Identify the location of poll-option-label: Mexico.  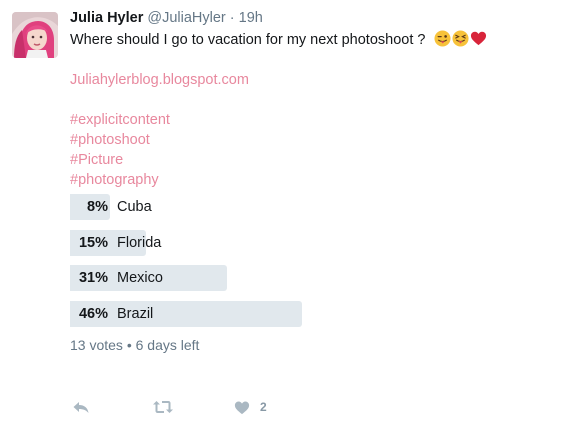
(140, 278).